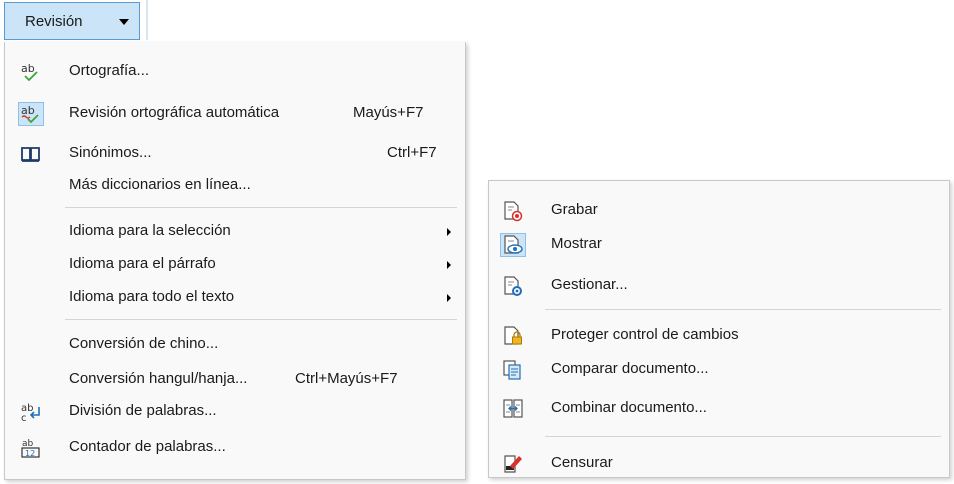 This screenshot has height=484, width=954. Describe the element at coordinates (31, 448) in the screenshot. I see `word-count-icon: ab 12` at that location.